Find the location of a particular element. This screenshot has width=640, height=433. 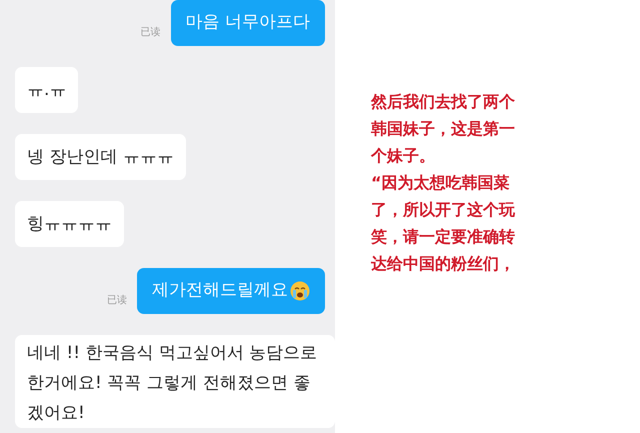

received-message-bubble: ㅠ.ㅠ is located at coordinates (46, 90).